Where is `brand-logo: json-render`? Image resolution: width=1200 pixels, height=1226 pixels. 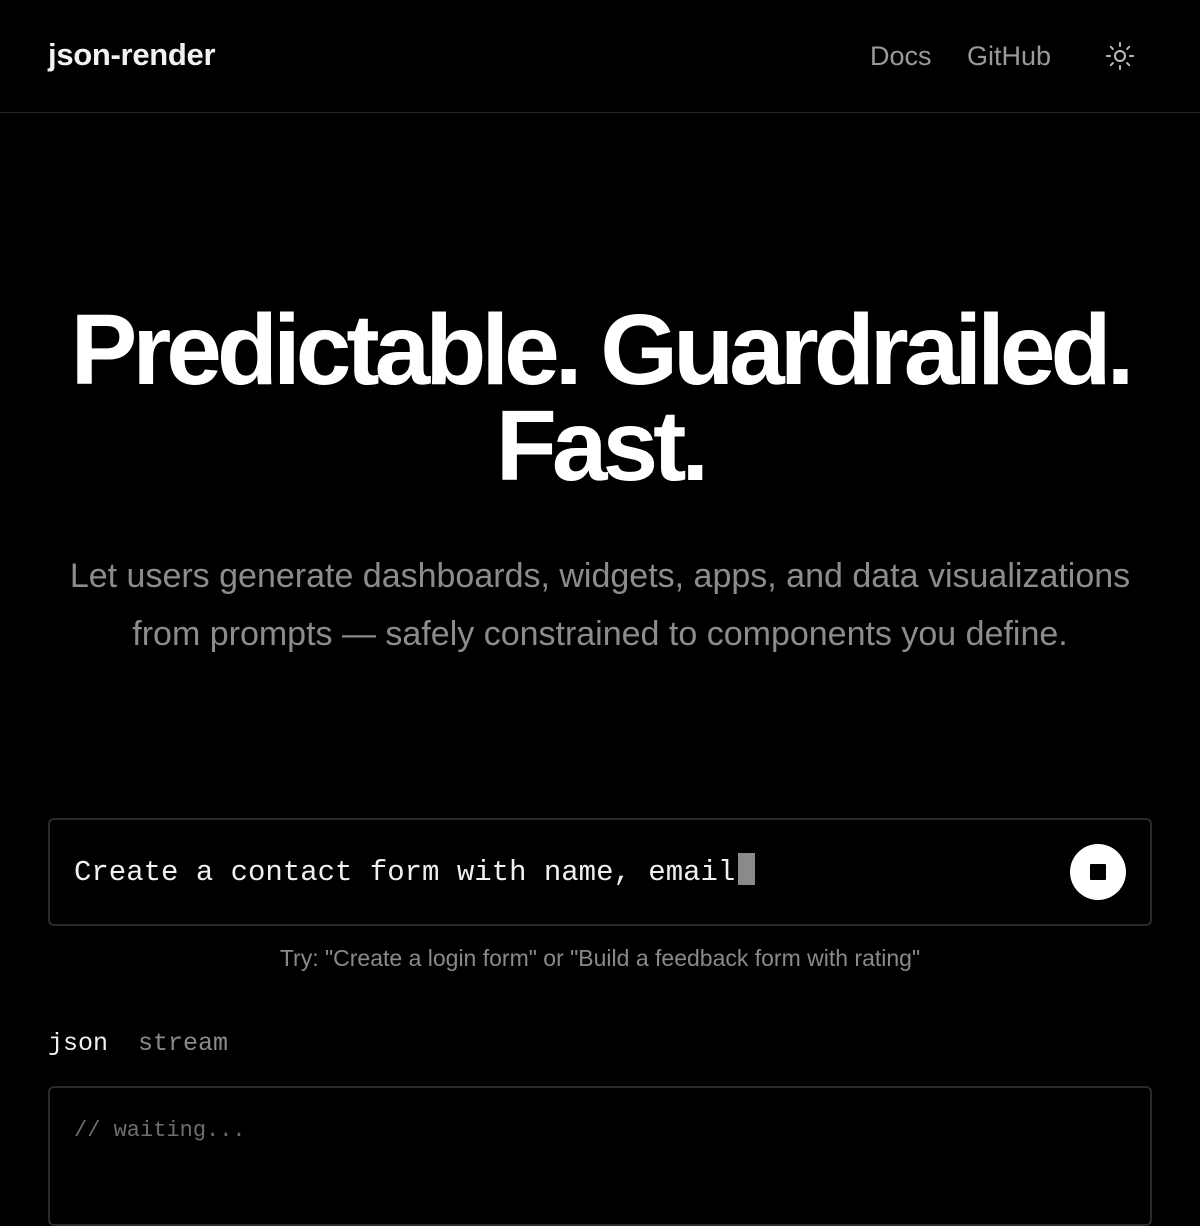 brand-logo: json-render is located at coordinates (132, 55).